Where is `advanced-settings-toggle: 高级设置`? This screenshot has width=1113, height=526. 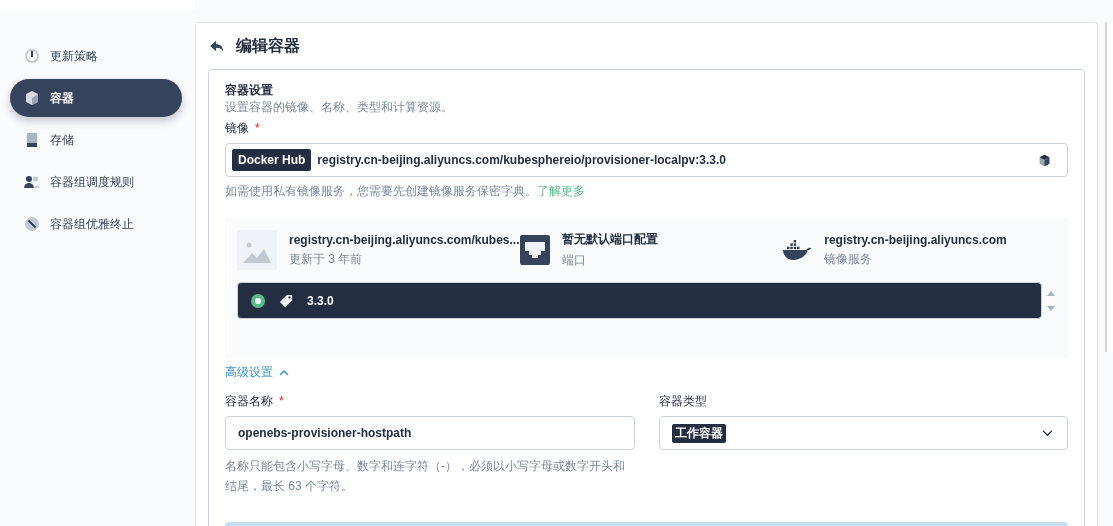
advanced-settings-toggle: 高级设置 is located at coordinates (257, 372).